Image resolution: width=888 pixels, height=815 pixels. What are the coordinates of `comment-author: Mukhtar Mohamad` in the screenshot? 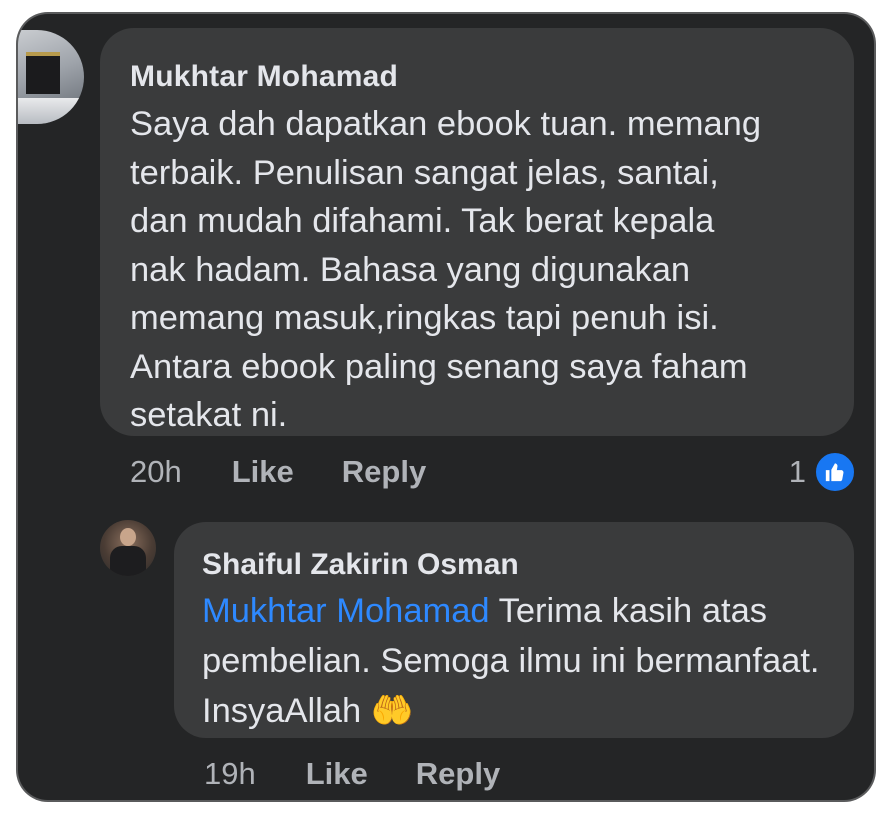 It's located at (264, 77).